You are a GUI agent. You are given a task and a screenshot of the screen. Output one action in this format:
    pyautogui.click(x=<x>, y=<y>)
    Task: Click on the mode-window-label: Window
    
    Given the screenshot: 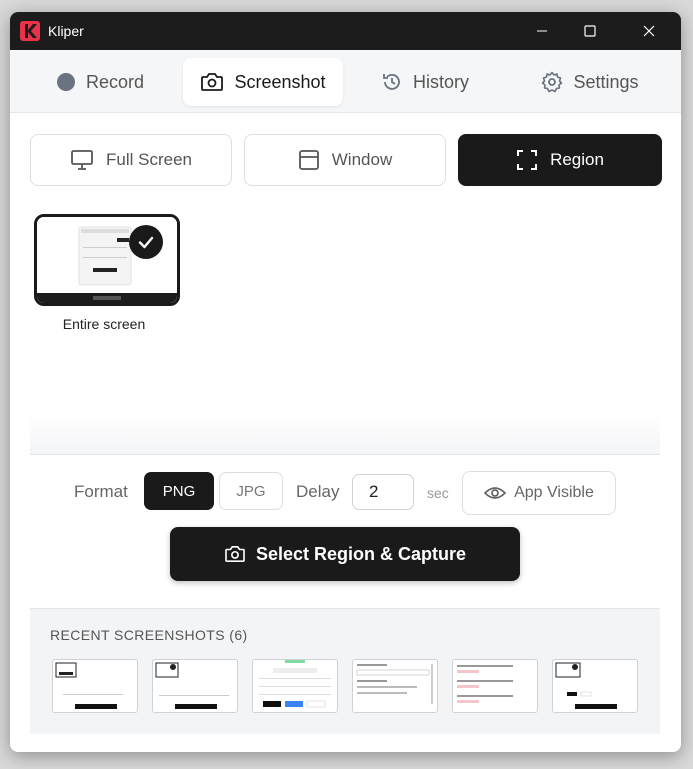 What is the action you would take?
    pyautogui.click(x=362, y=159)
    